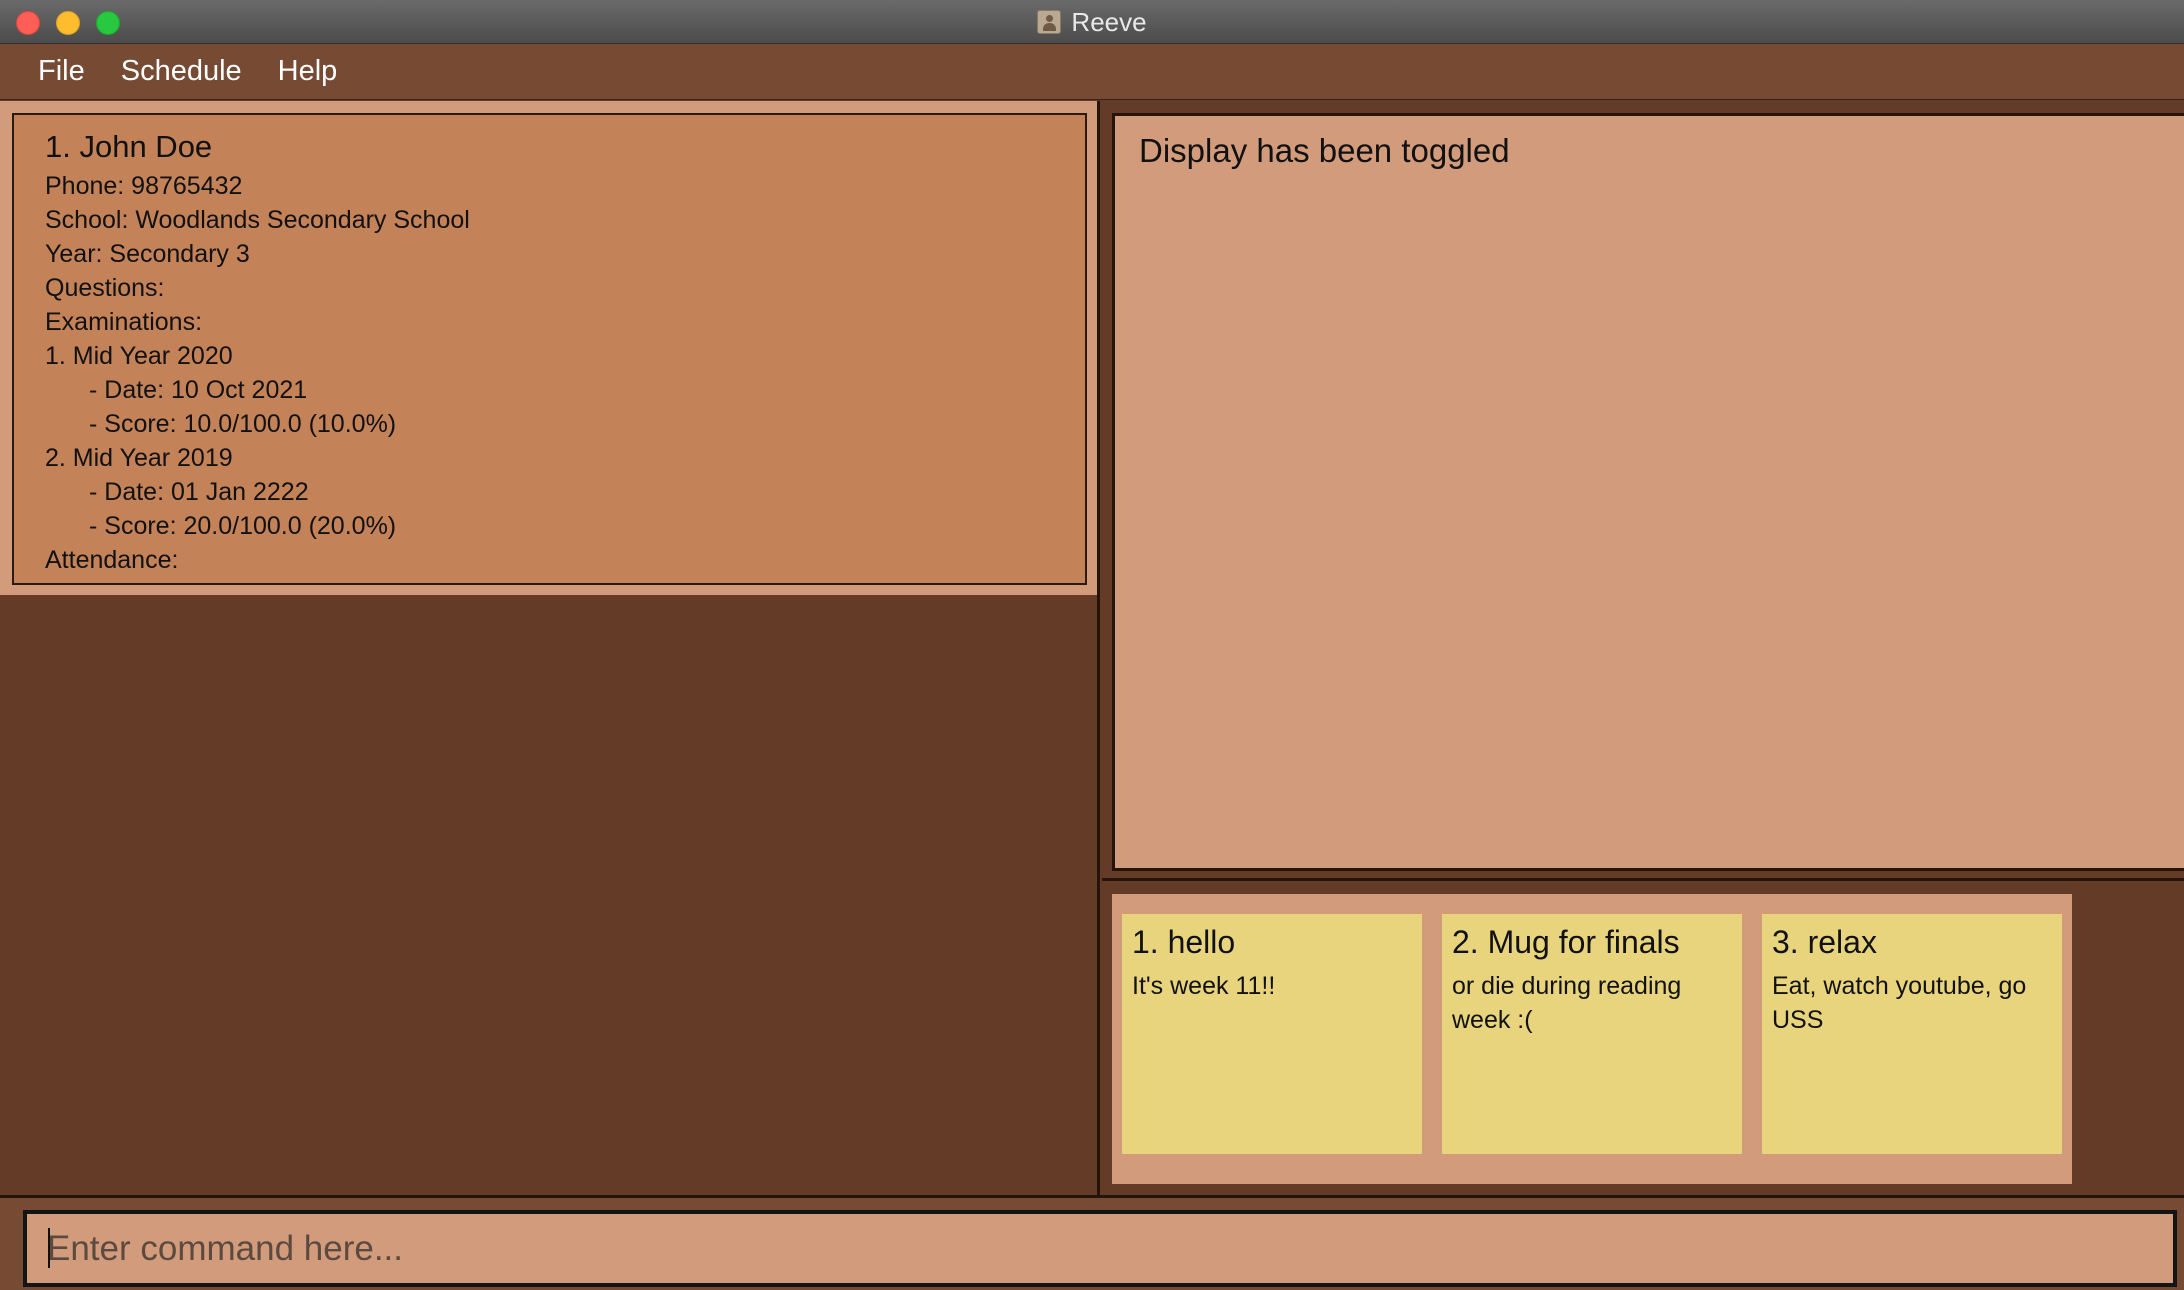 The image size is (2184, 1290). I want to click on exam-date: - Date: 01 Jan 2222, so click(199, 492).